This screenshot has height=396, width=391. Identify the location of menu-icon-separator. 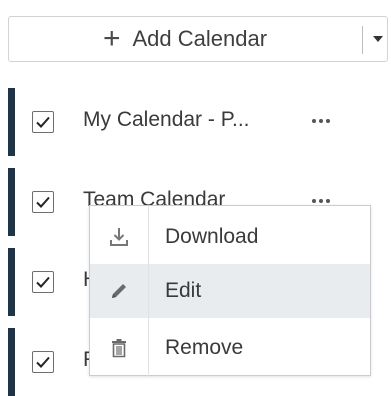
(148, 291).